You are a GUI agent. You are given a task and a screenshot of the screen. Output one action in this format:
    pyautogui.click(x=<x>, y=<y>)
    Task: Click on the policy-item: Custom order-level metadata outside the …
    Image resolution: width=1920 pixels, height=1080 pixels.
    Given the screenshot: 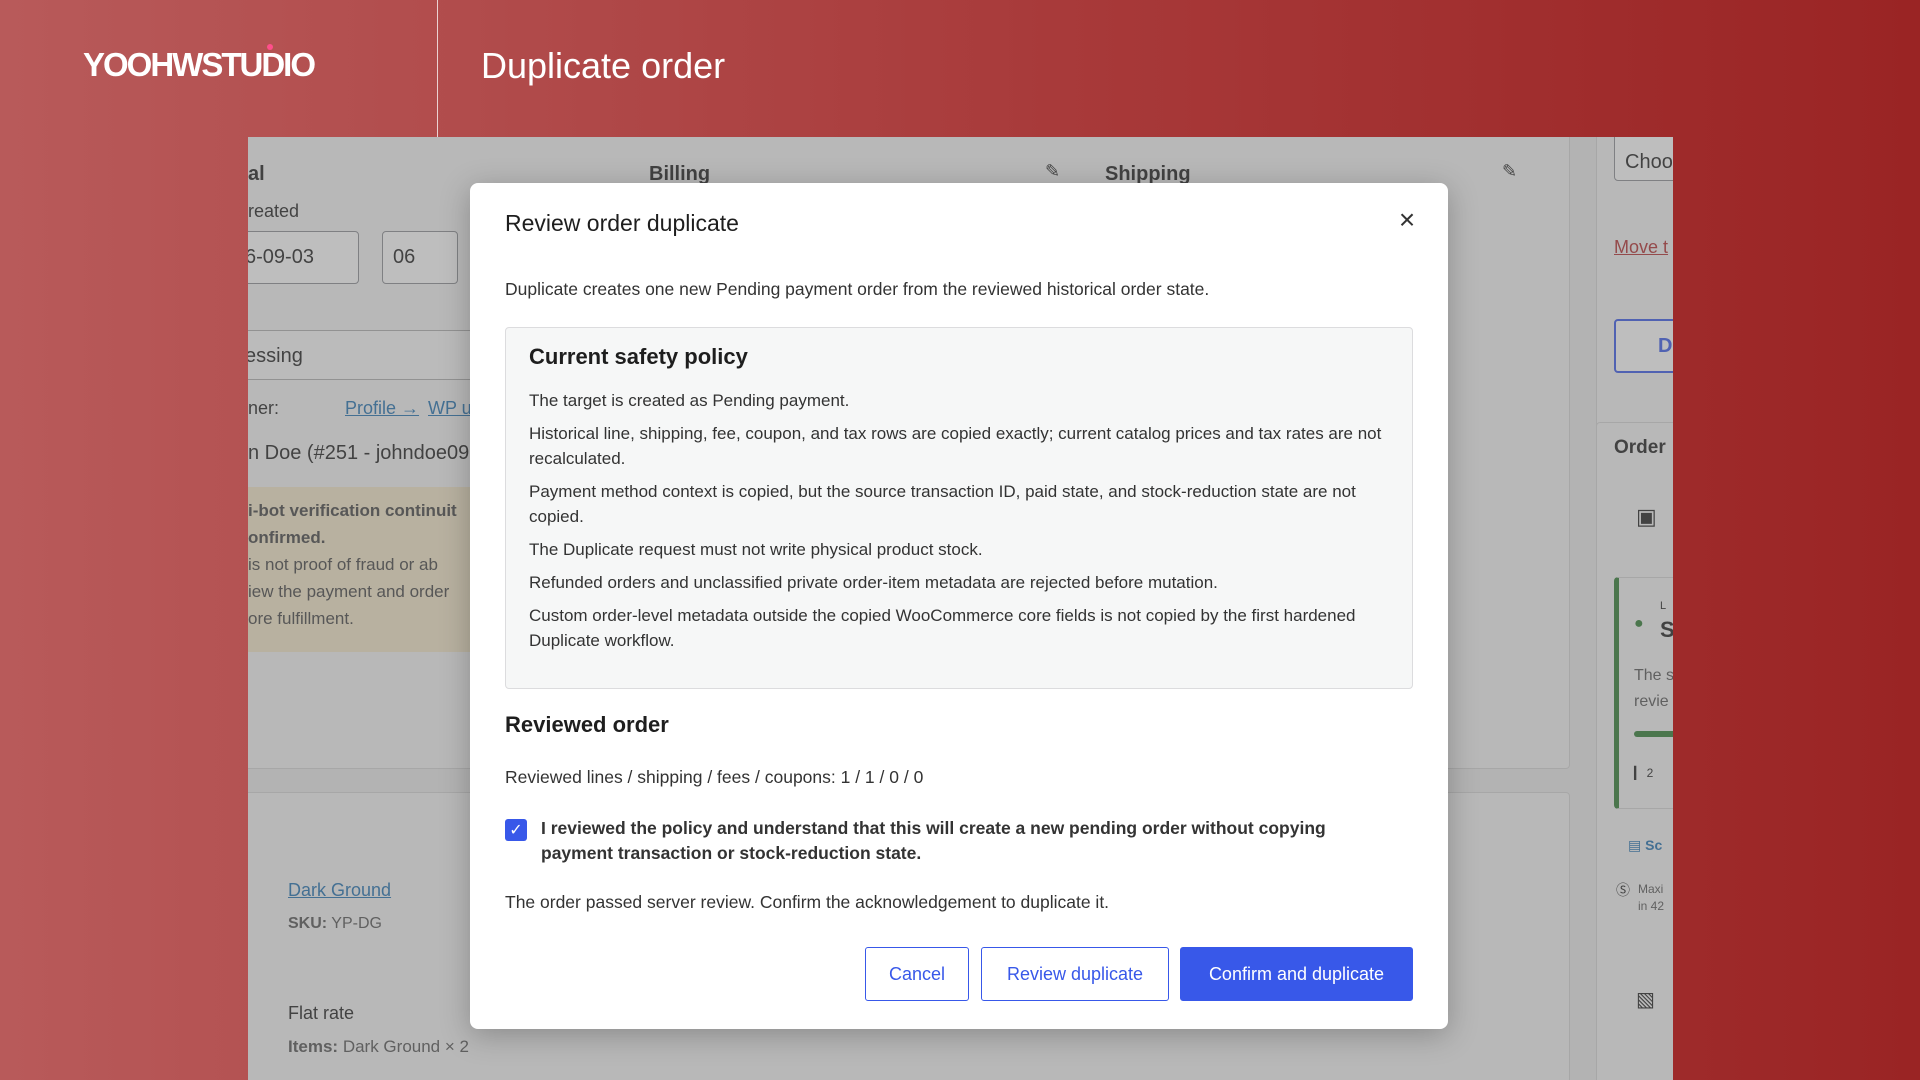 What is the action you would take?
    pyautogui.click(x=942, y=628)
    